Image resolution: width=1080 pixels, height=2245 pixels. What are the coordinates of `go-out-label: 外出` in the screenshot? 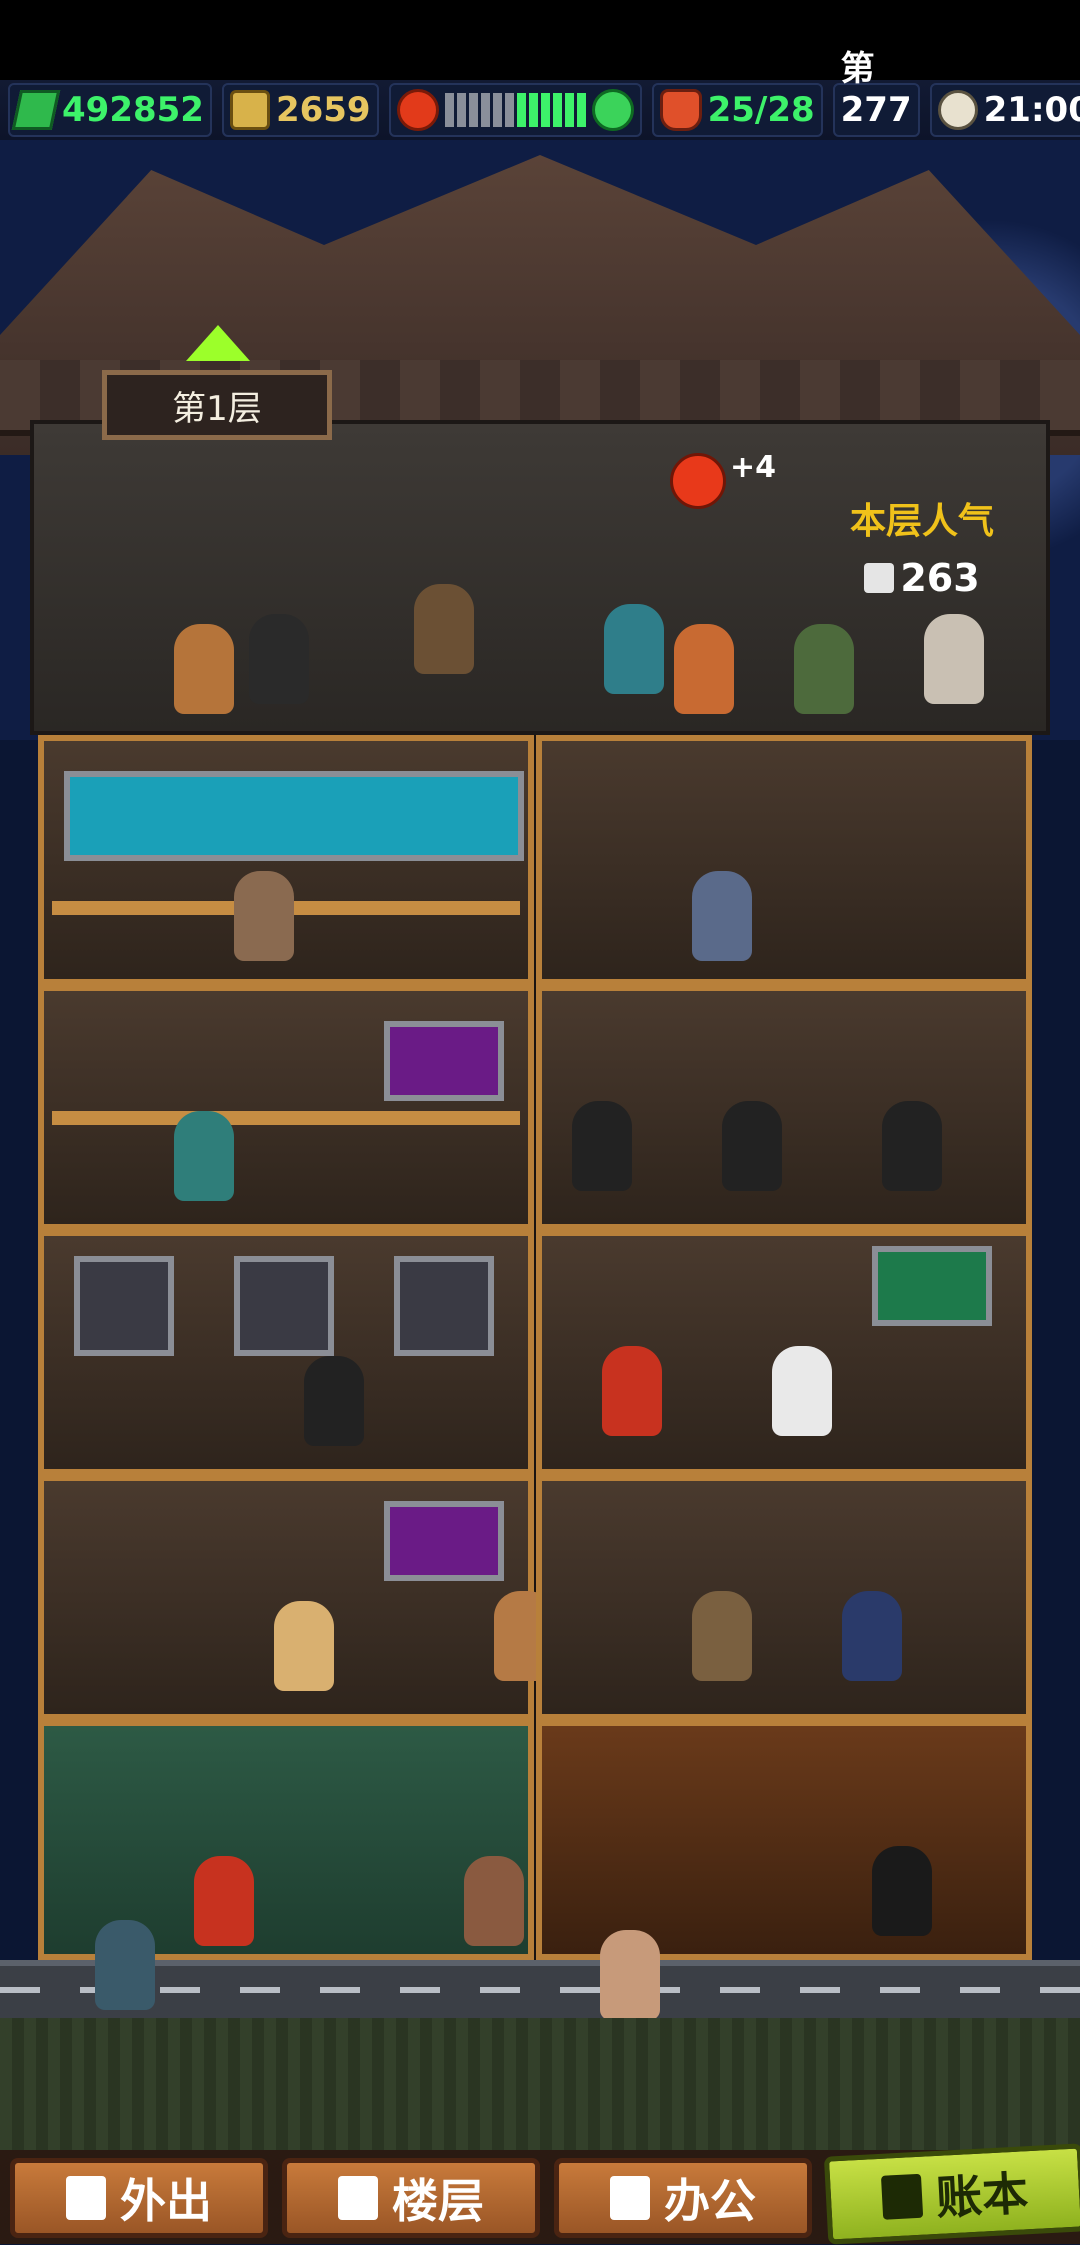 It's located at (166, 2201).